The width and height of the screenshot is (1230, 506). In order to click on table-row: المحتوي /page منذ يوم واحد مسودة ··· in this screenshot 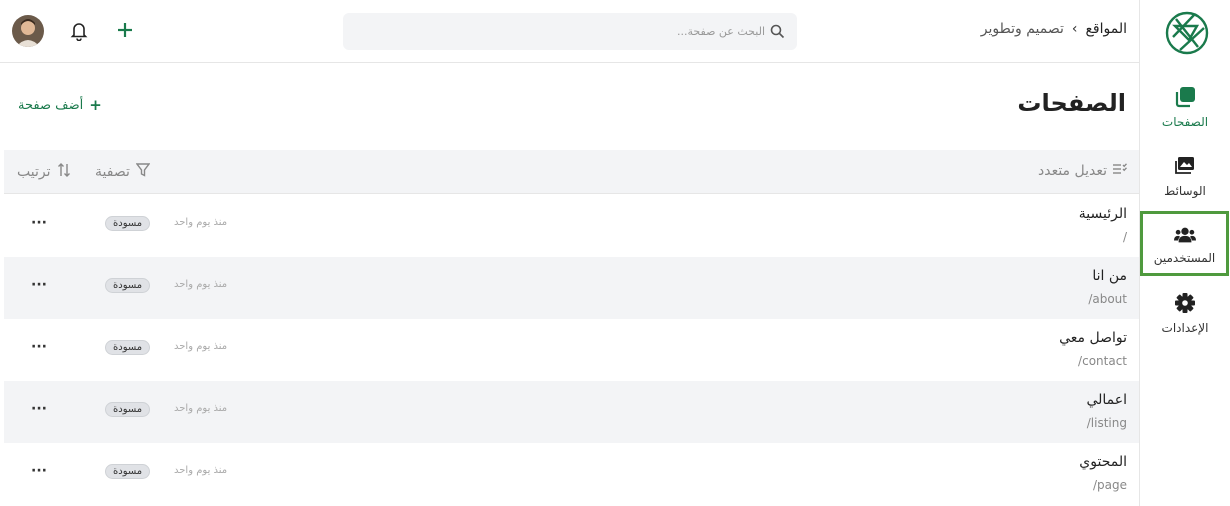, I will do `click(571, 474)`.